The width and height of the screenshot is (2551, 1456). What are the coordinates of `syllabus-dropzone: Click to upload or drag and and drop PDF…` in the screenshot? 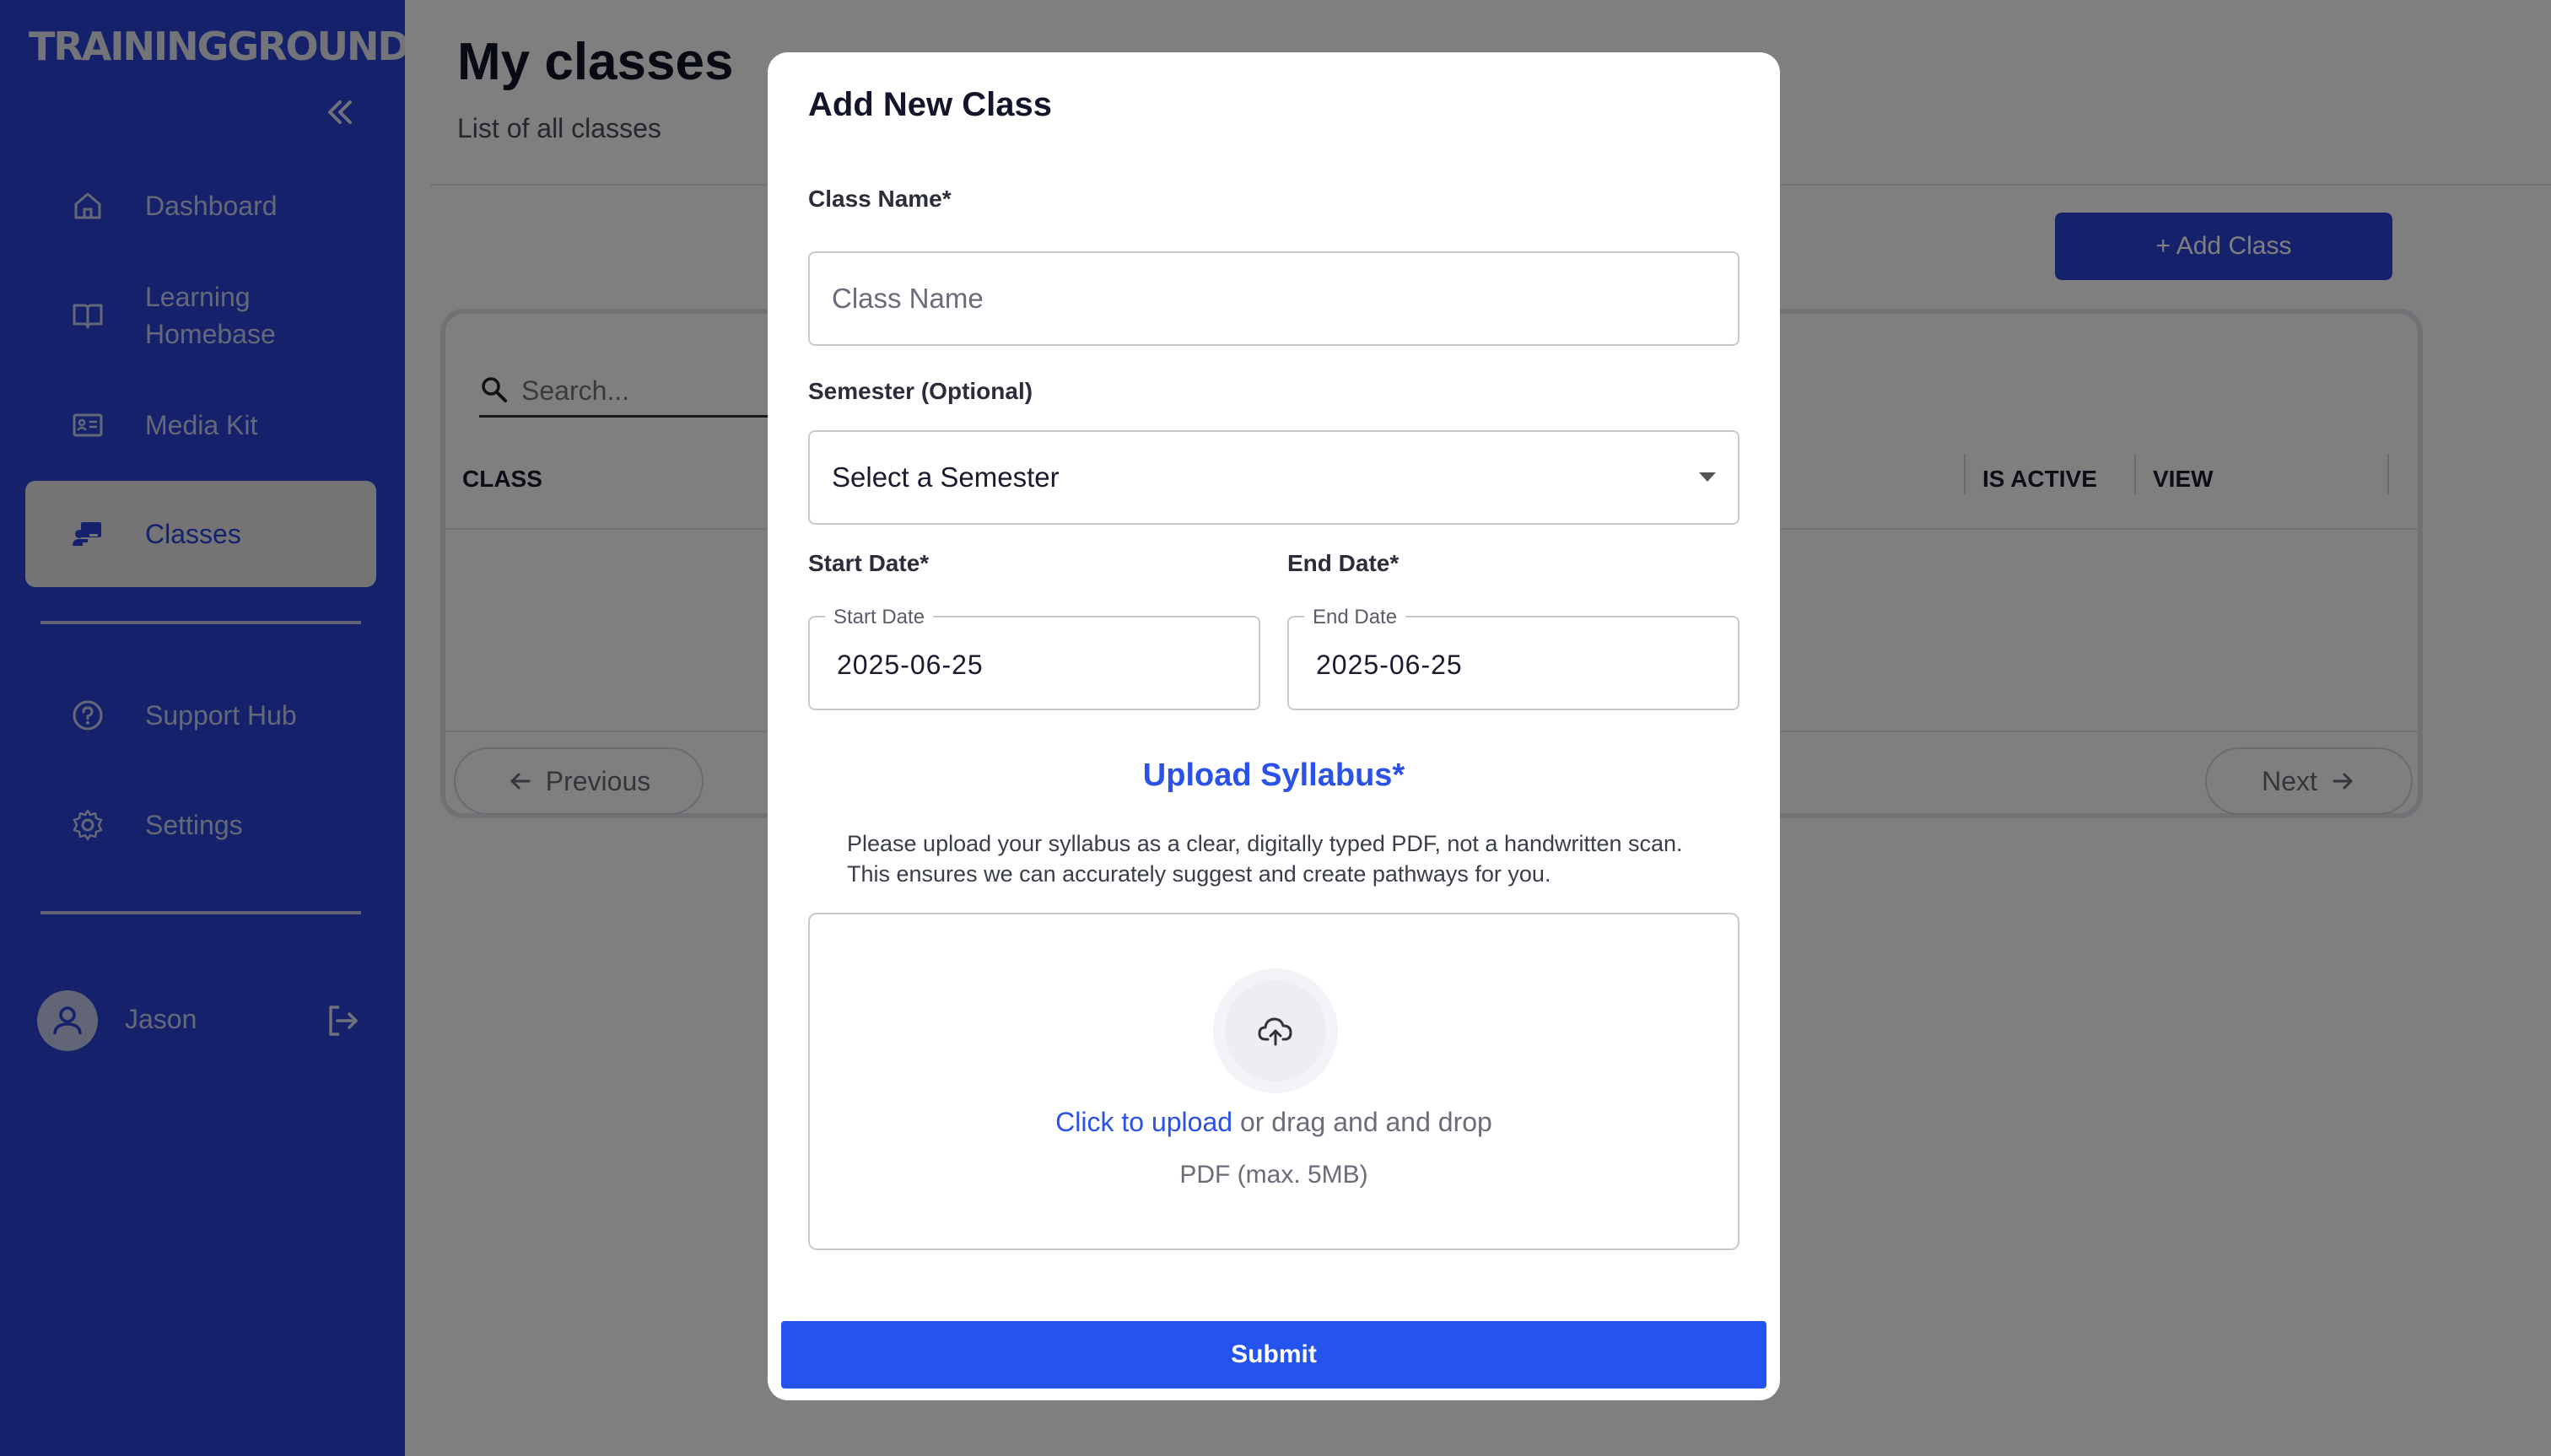 It's located at (1273, 1081).